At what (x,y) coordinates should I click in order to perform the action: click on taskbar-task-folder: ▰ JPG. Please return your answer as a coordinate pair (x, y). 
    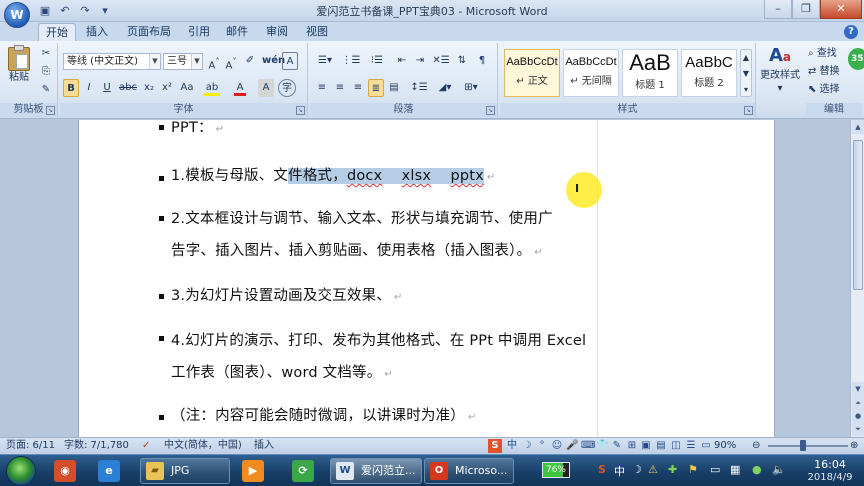
    Looking at the image, I should click on (185, 471).